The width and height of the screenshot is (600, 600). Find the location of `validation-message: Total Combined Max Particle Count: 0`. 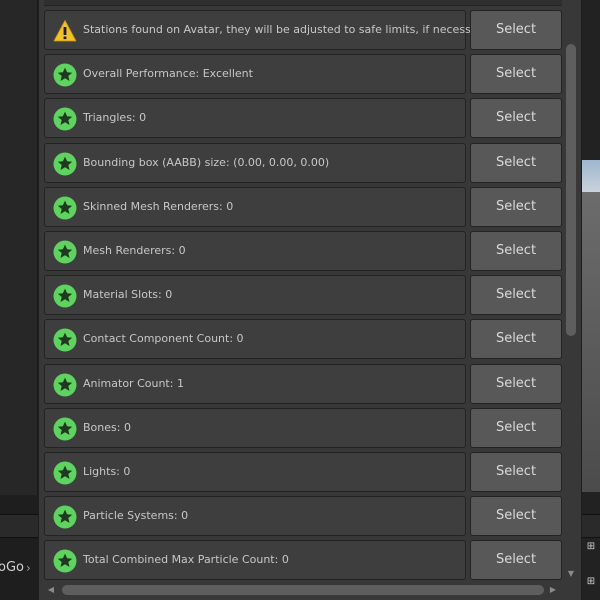

validation-message: Total Combined Max Particle Count: 0 is located at coordinates (255, 560).